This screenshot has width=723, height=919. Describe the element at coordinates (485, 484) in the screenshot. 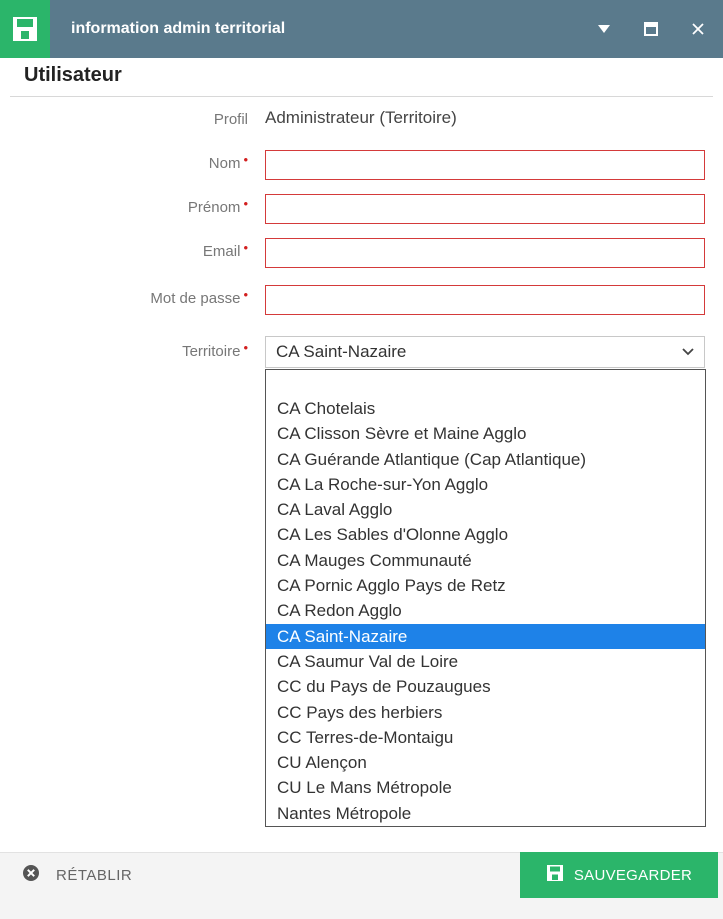

I see `dropdown-option: CA La Roche-sur-Yon Agglo` at that location.